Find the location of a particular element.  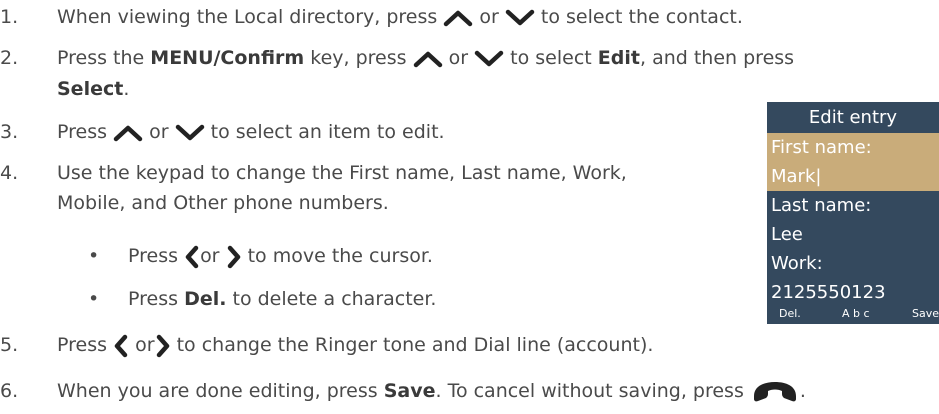

field-label-last-name: Last name: is located at coordinates (821, 205).